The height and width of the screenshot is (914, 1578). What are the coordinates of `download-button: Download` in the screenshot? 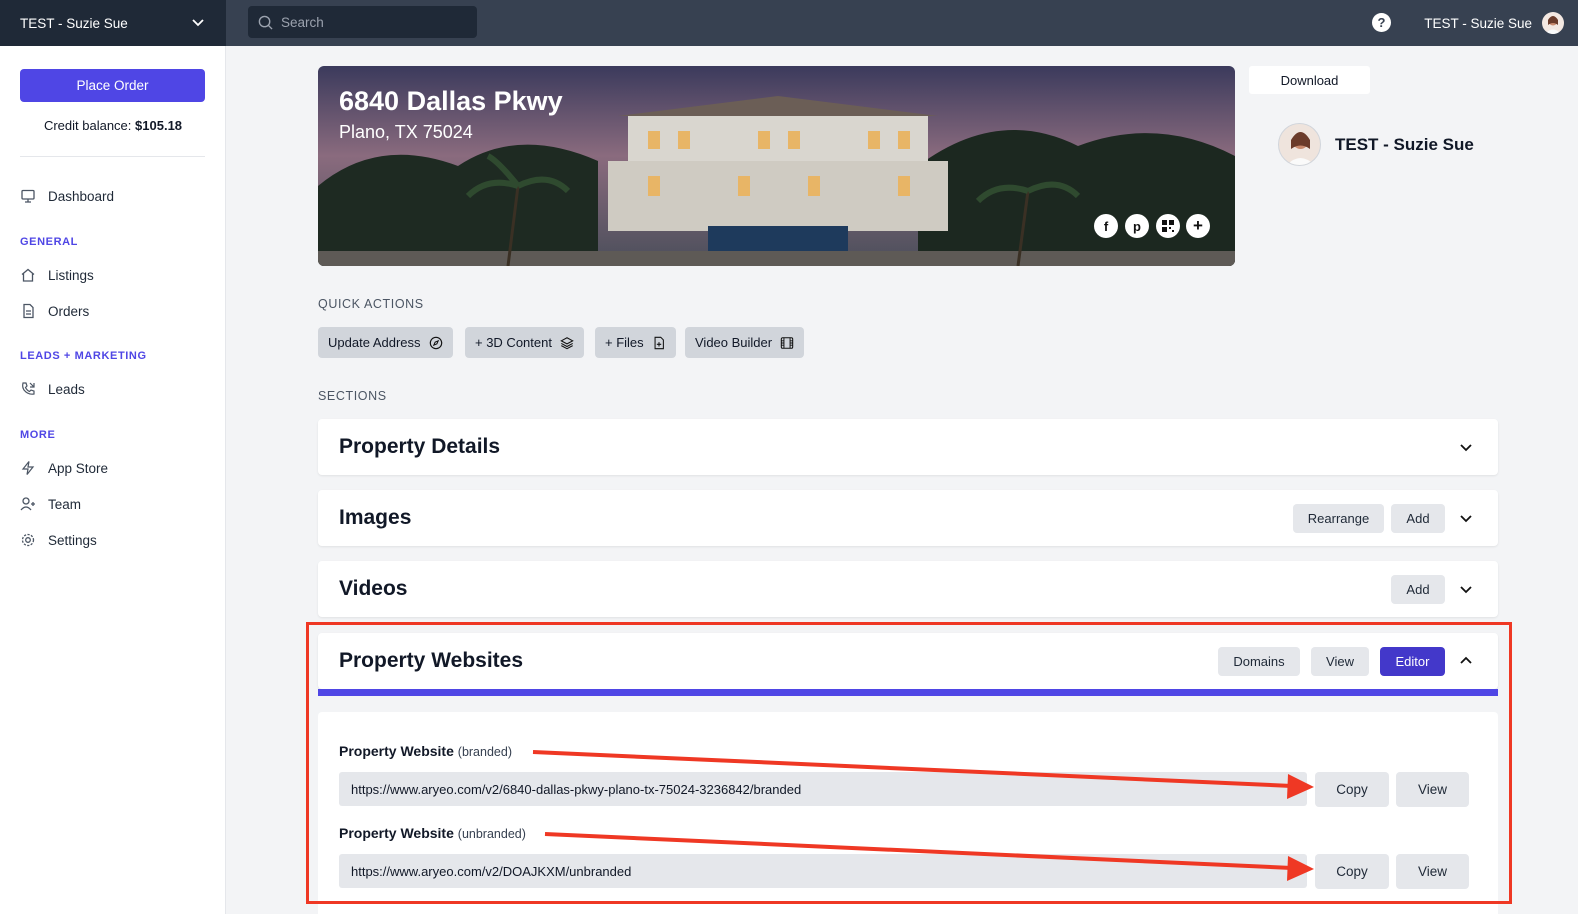 It's located at (1309, 80).